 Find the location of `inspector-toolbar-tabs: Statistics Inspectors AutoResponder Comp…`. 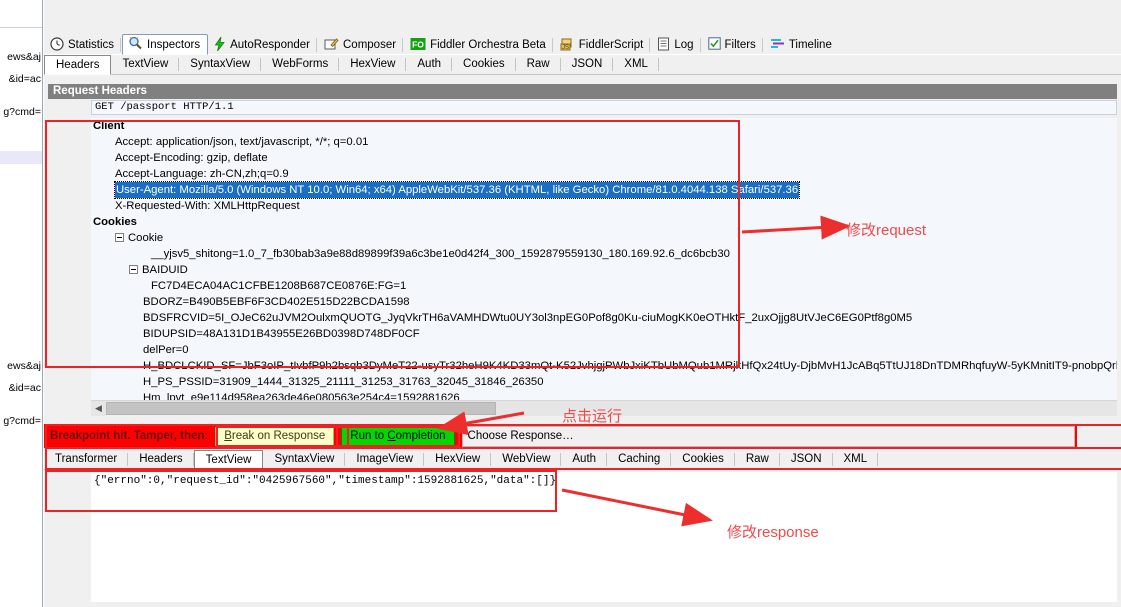

inspector-toolbar-tabs: Statistics Inspectors AutoResponder Comp… is located at coordinates (582, 44).